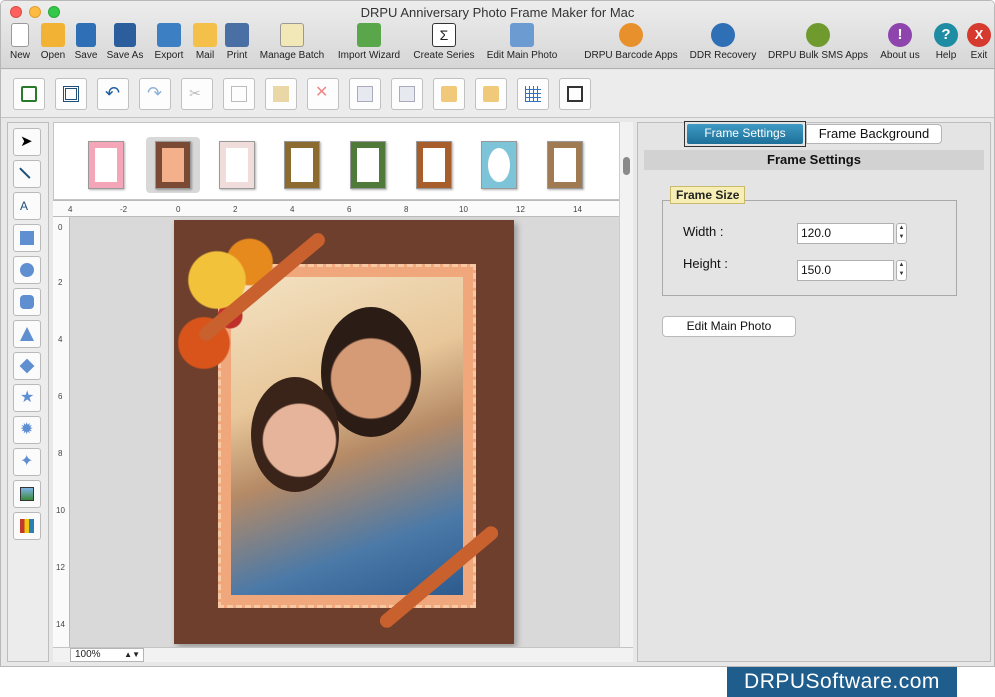 This screenshot has width=995, height=697. I want to click on height-field: 150.0, so click(845, 270).